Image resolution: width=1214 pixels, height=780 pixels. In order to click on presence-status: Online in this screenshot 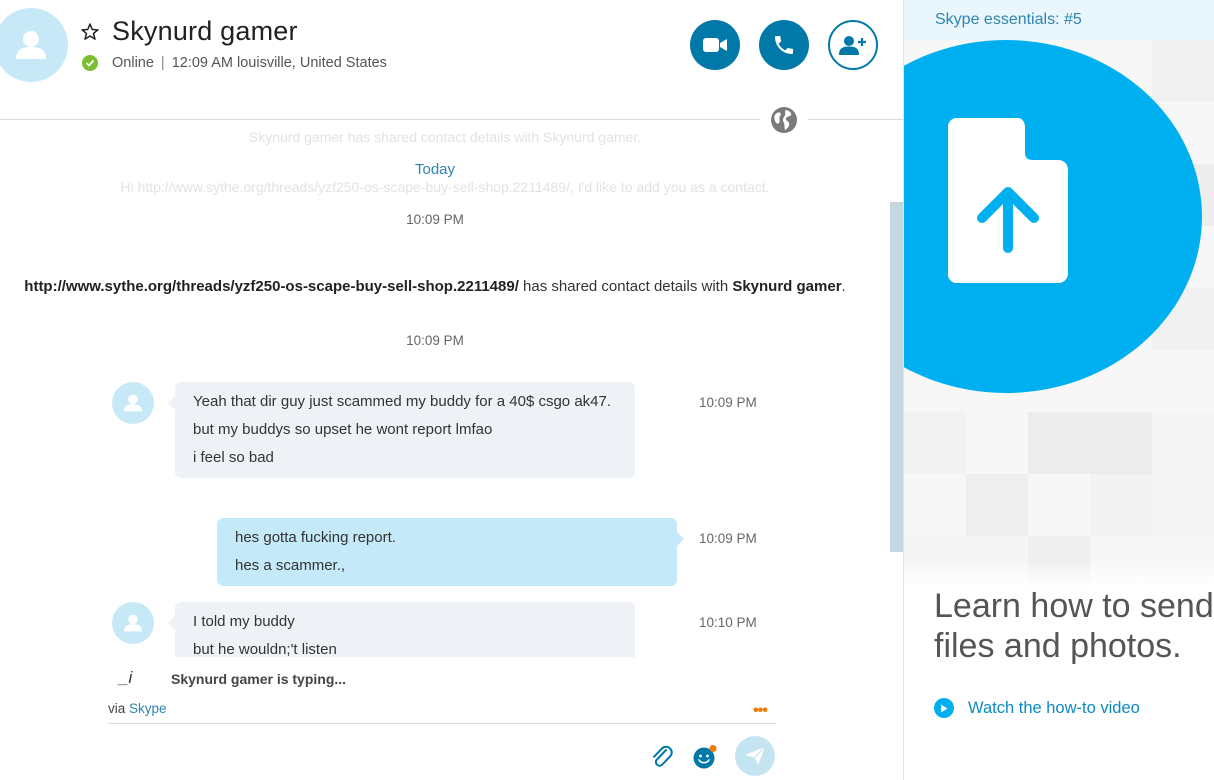, I will do `click(133, 63)`.